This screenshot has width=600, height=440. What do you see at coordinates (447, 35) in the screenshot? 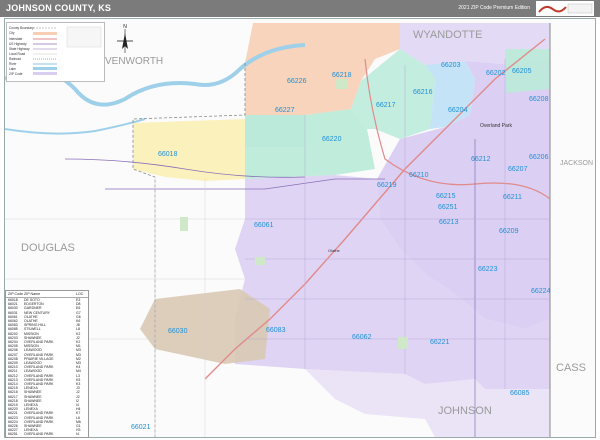
I see `county-wyandotte: WYANDOTTE` at bounding box center [447, 35].